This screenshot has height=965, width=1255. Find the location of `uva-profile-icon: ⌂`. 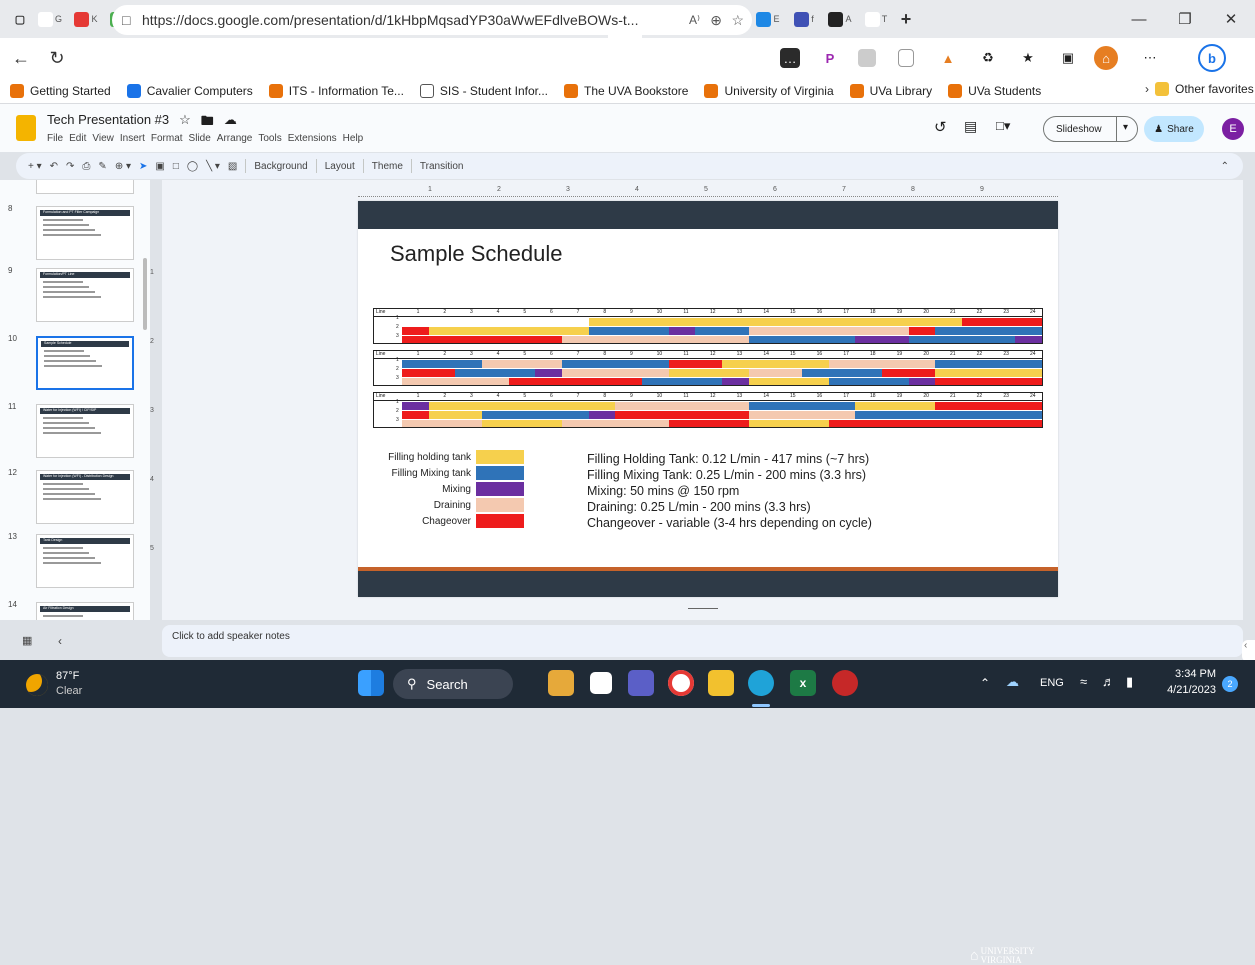

uva-profile-icon: ⌂ is located at coordinates (1106, 58).